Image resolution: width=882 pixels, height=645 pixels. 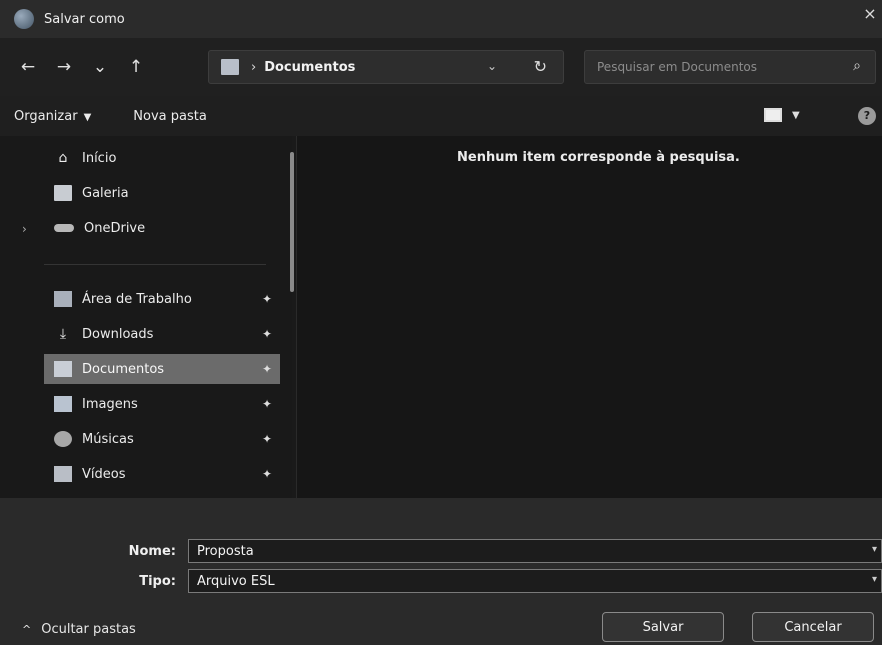 What do you see at coordinates (63, 369) in the screenshot?
I see `documents-icon` at bounding box center [63, 369].